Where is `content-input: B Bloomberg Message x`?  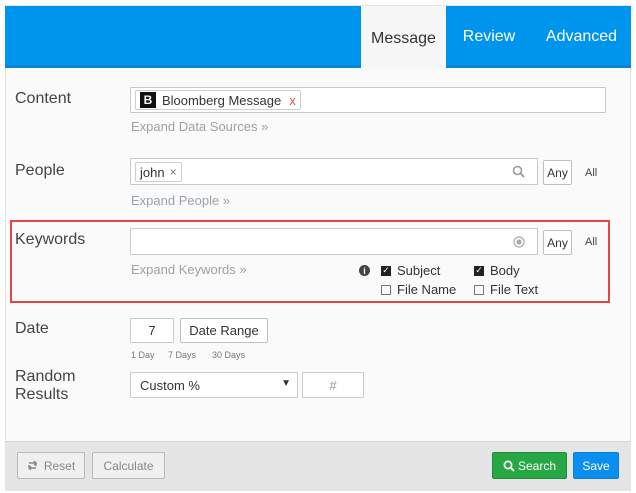
content-input: B Bloomberg Message x is located at coordinates (368, 100).